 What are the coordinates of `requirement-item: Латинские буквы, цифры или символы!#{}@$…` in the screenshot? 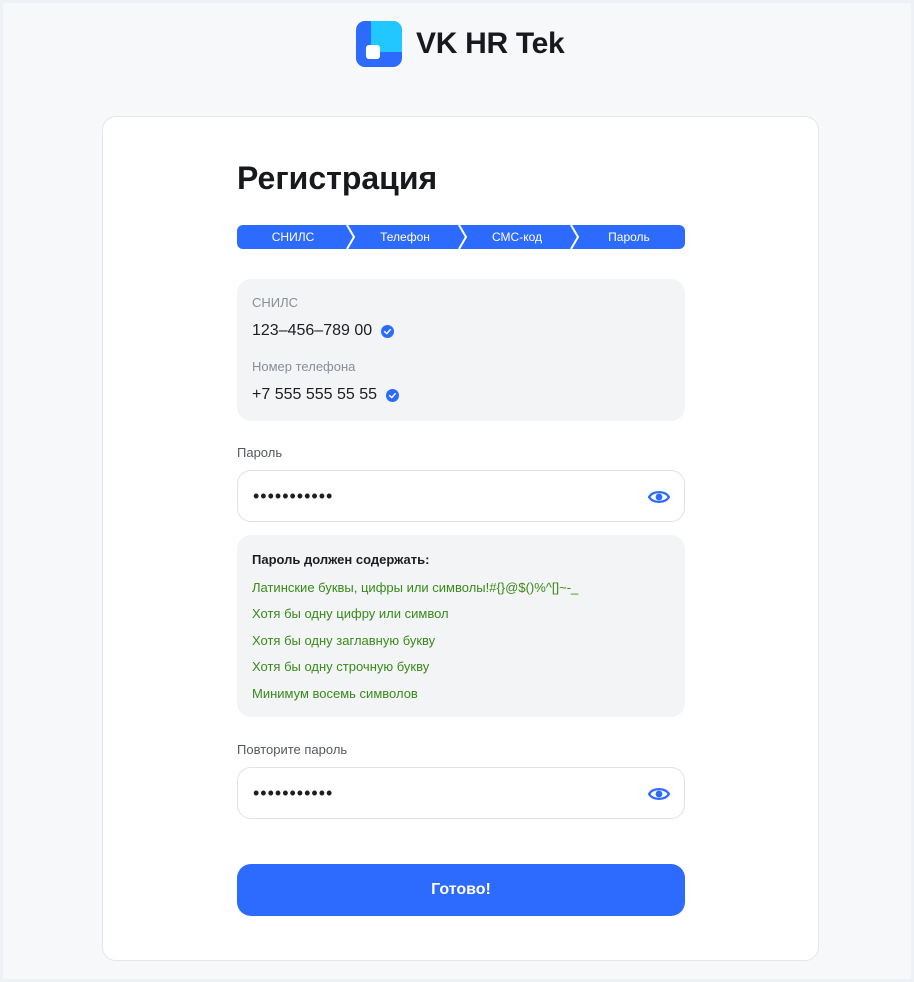 It's located at (415, 587).